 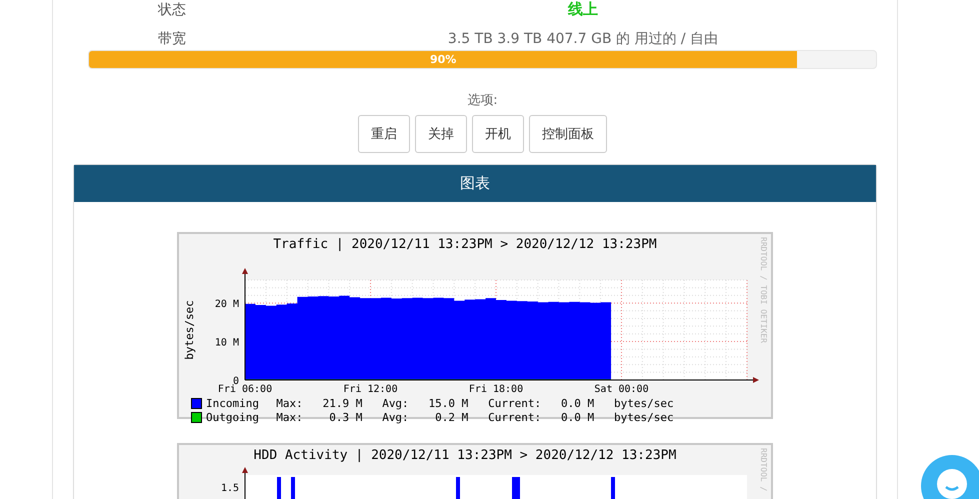 I want to click on field-label: 带宽, so click(x=172, y=39).